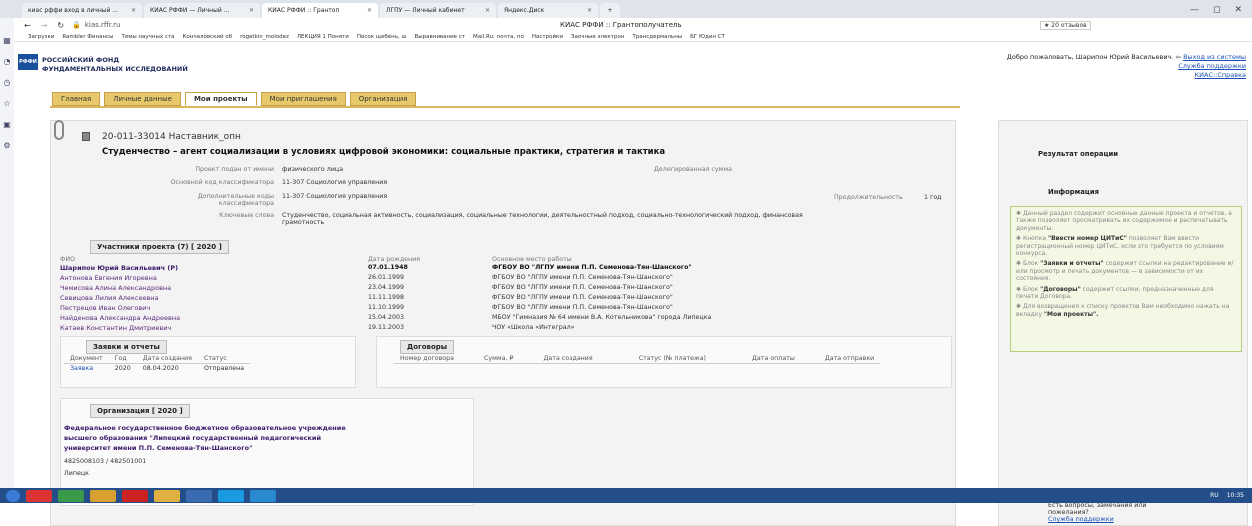 This screenshot has width=1252, height=526. I want to click on participant-name: Найденова Александра Андреевна, so click(120, 318).